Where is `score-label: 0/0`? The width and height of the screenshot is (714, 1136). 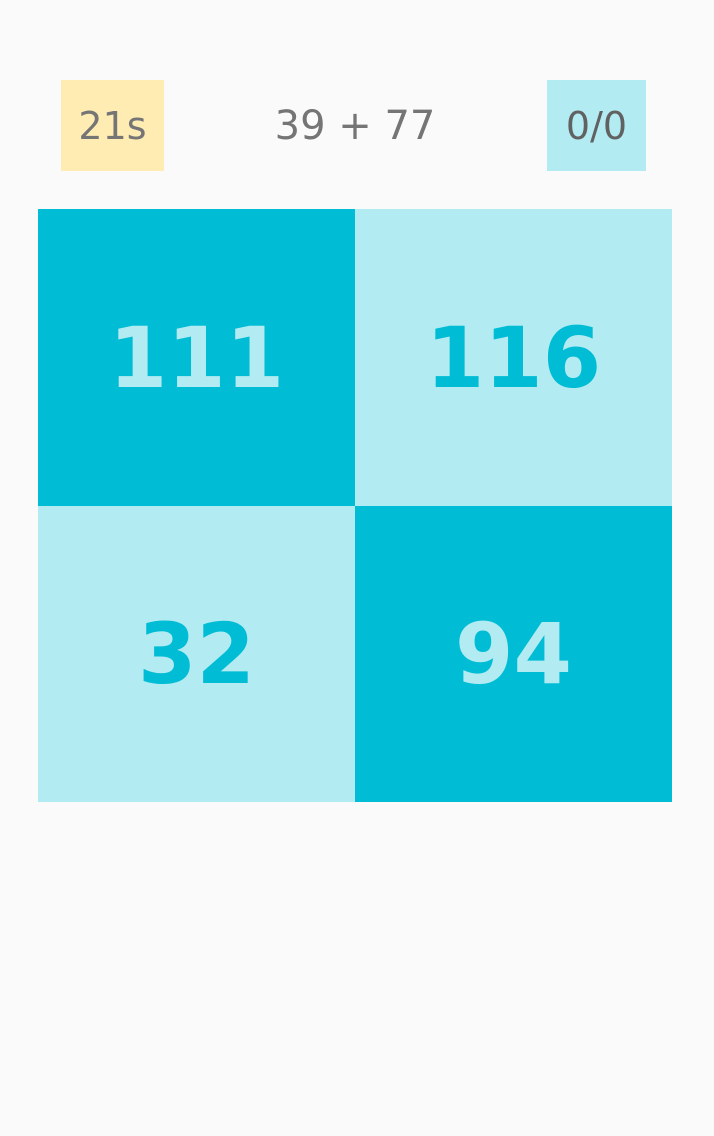 score-label: 0/0 is located at coordinates (596, 125).